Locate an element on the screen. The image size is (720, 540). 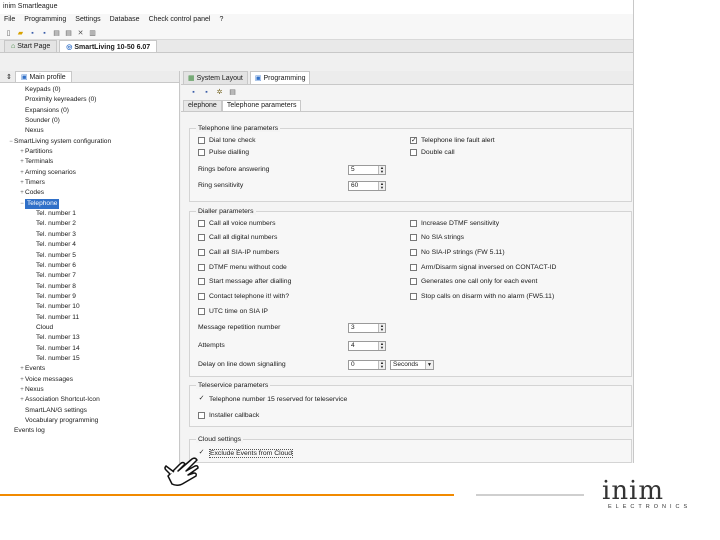
tab-telephone: elephone is located at coordinates (202, 105).